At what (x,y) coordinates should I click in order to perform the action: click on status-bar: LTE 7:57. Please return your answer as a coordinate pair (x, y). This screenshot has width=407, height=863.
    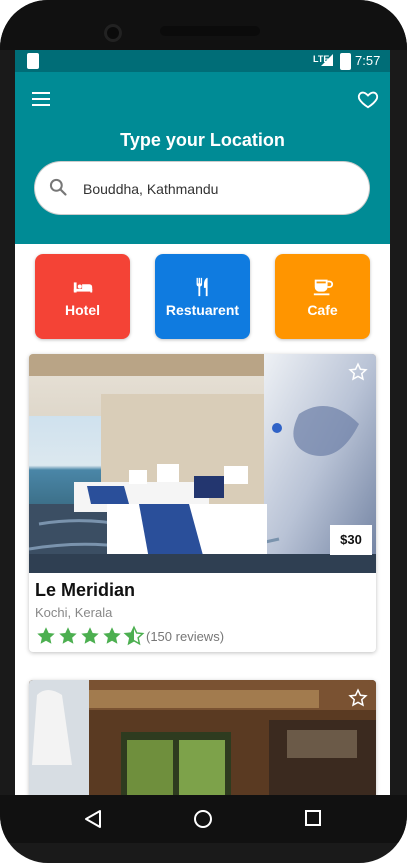
    Looking at the image, I should click on (202, 61).